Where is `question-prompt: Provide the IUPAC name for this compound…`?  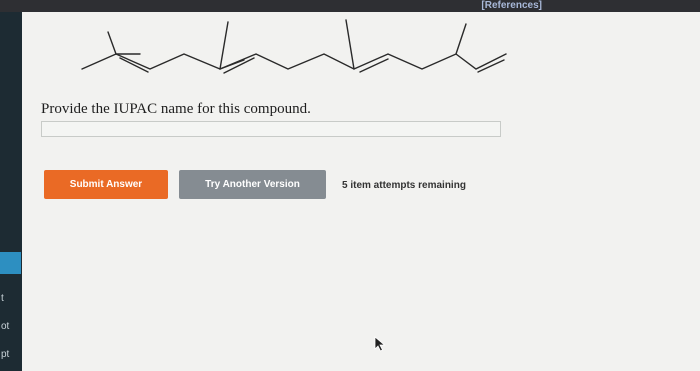
question-prompt: Provide the IUPAC name for this compound… is located at coordinates (176, 109).